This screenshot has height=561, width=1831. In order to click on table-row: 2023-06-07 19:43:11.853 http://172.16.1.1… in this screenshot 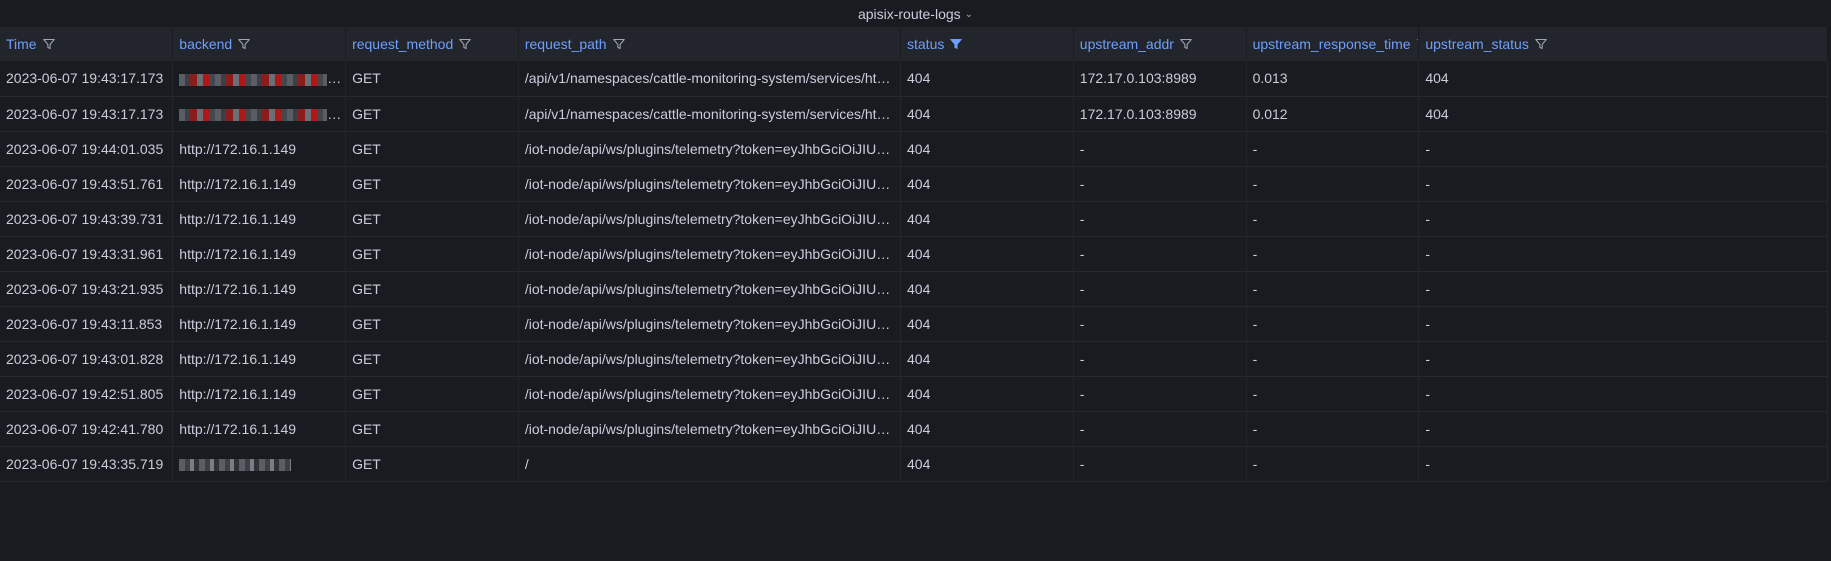, I will do `click(914, 323)`.